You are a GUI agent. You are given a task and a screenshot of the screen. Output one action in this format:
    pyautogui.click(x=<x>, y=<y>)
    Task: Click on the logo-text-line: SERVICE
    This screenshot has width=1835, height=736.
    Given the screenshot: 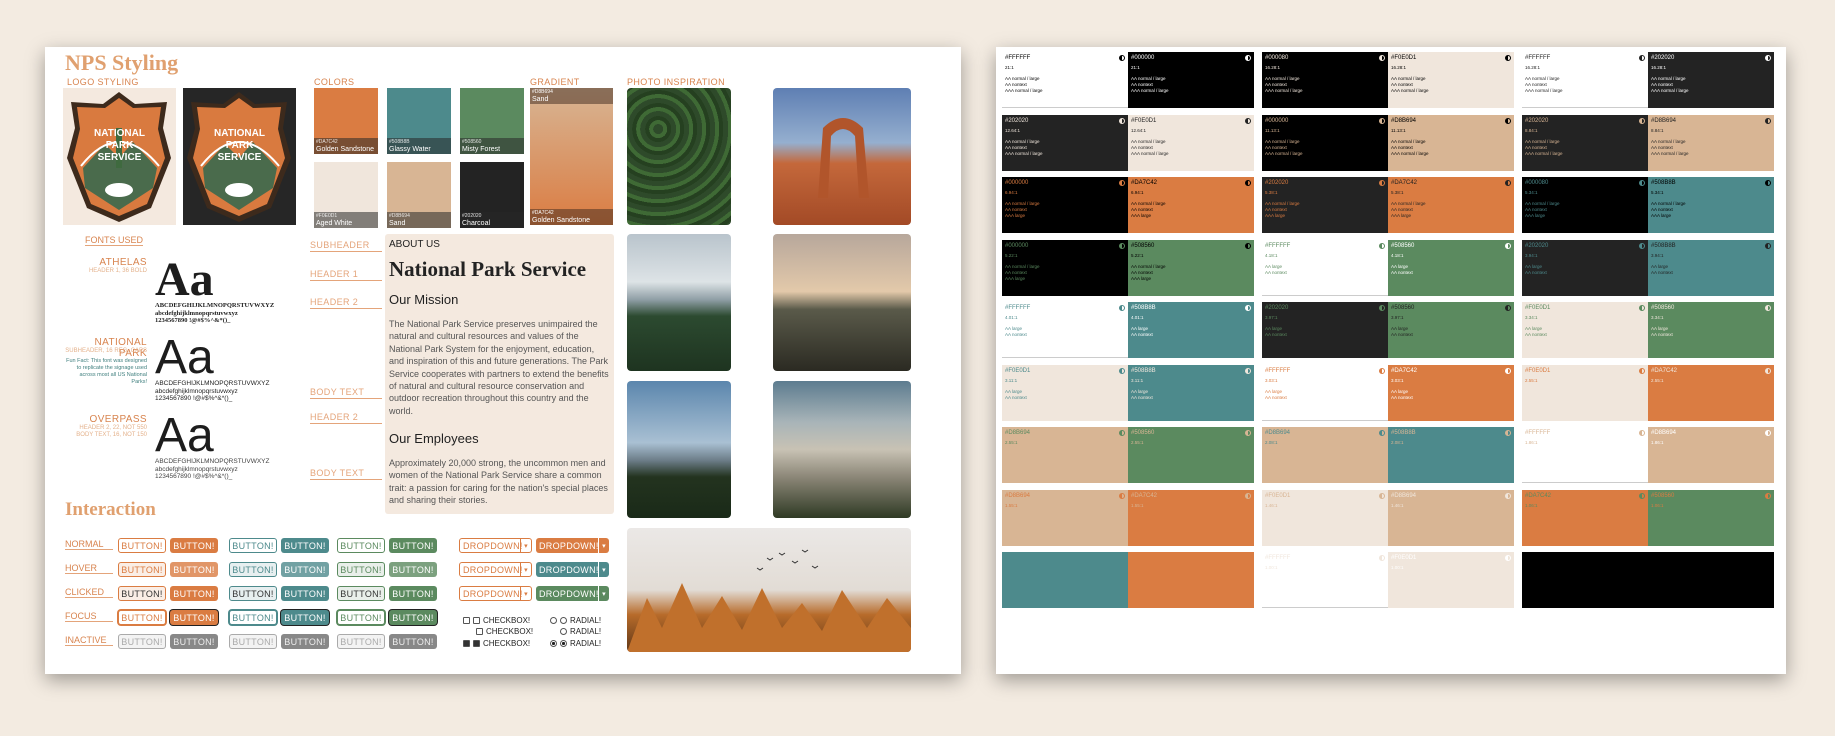 What is the action you would take?
    pyautogui.click(x=239, y=157)
    